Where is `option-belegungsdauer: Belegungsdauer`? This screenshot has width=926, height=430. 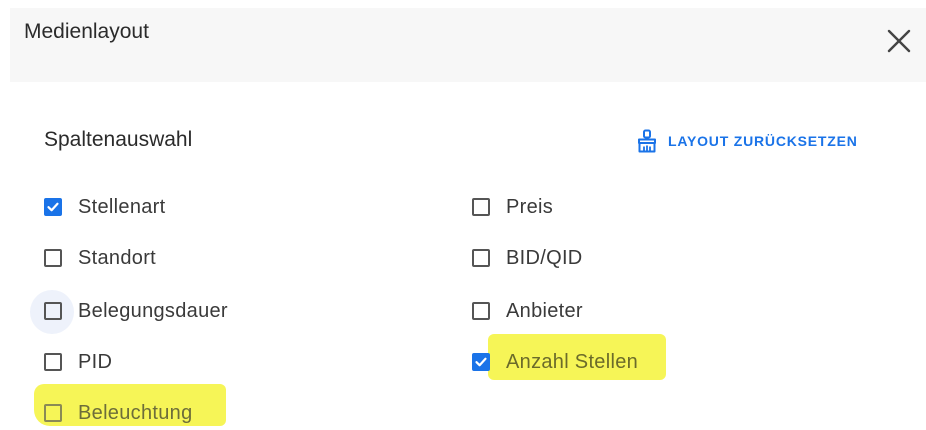
option-belegungsdauer: Belegungsdauer is located at coordinates (136, 311).